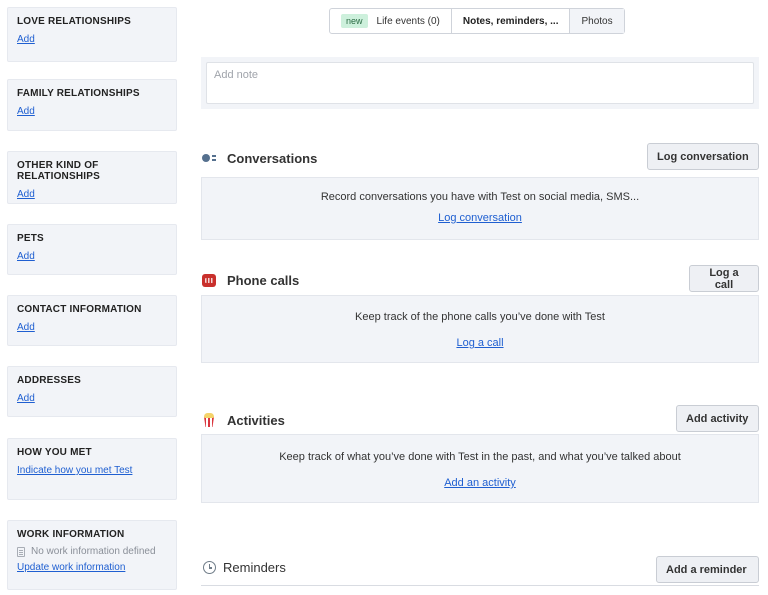  What do you see at coordinates (254, 567) in the screenshot?
I see `reminders-title: Reminders` at bounding box center [254, 567].